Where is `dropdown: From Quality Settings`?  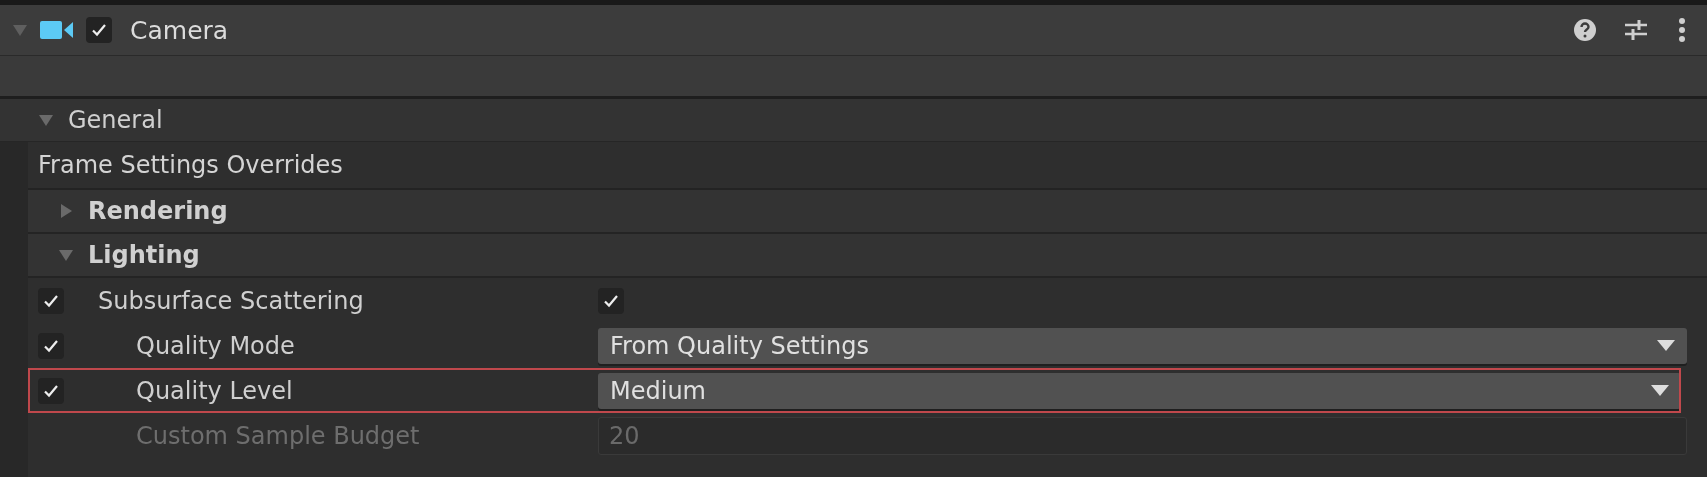
dropdown: From Quality Settings is located at coordinates (1142, 345).